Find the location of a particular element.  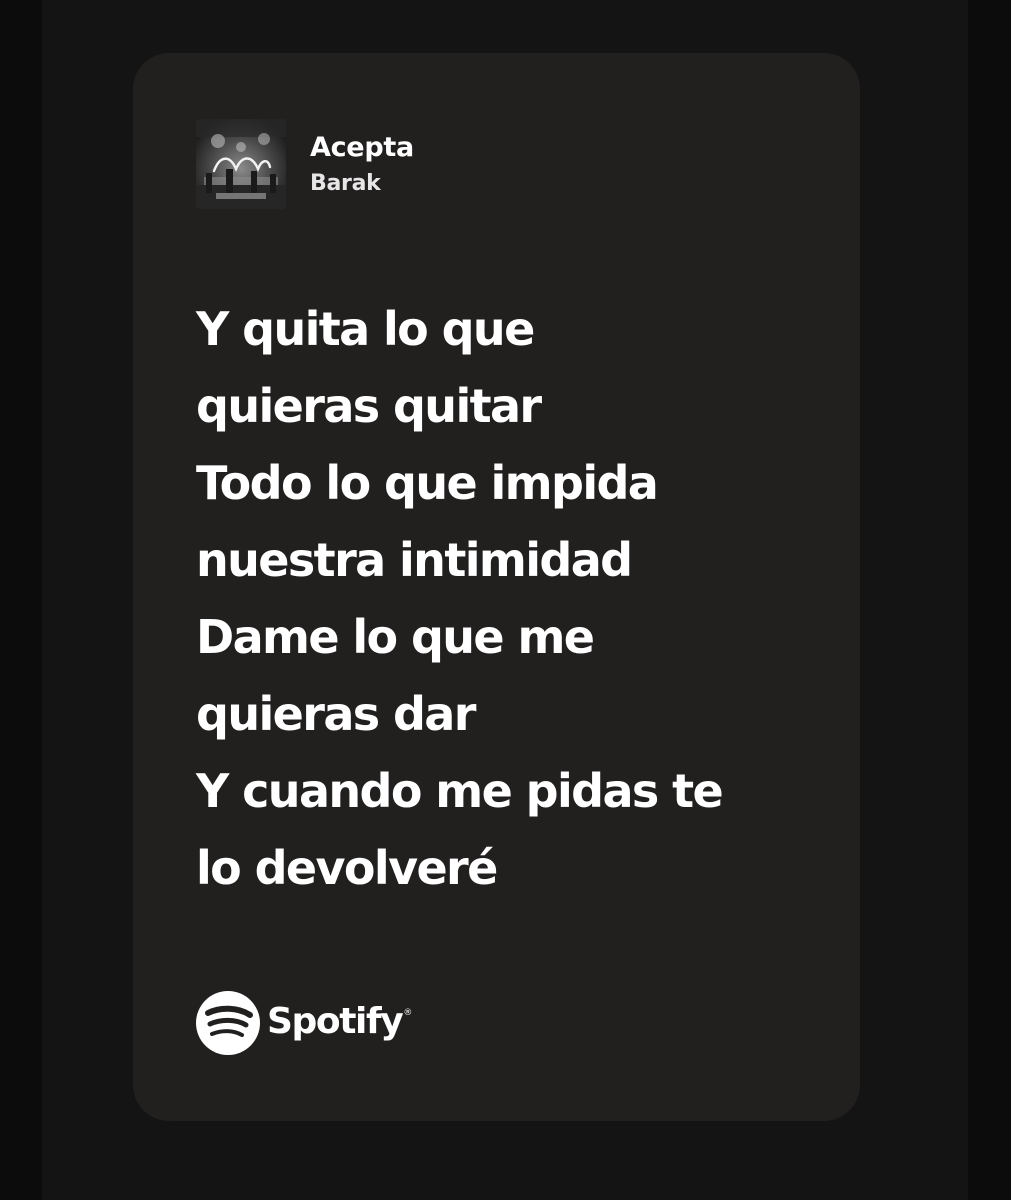

lyric-line: Y quita lo que is located at coordinates (365, 329).